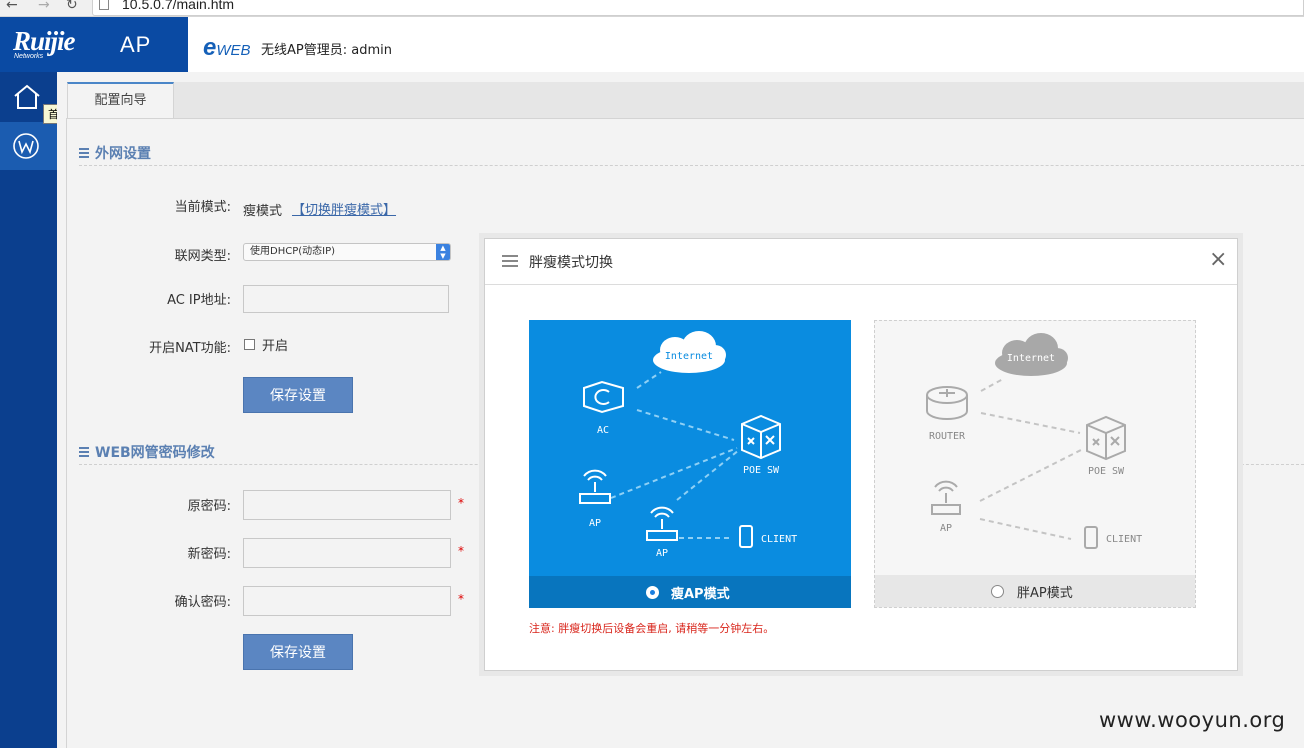  I want to click on url-text: 10.5.0.7/main.htm, so click(178, 6).